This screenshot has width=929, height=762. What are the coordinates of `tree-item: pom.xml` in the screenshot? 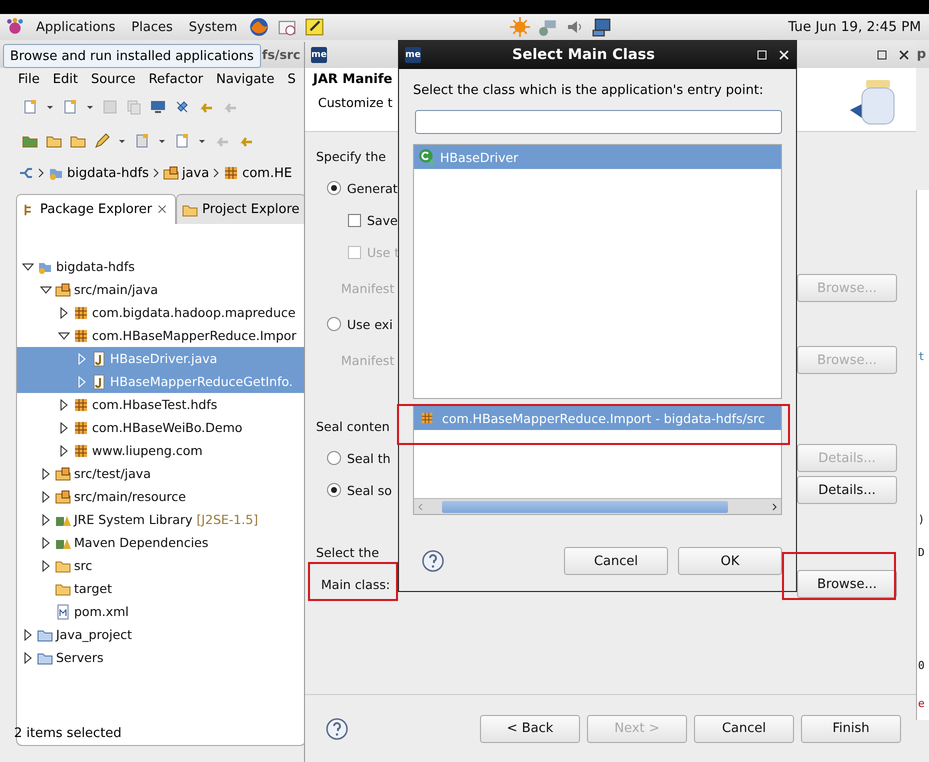 It's located at (161, 611).